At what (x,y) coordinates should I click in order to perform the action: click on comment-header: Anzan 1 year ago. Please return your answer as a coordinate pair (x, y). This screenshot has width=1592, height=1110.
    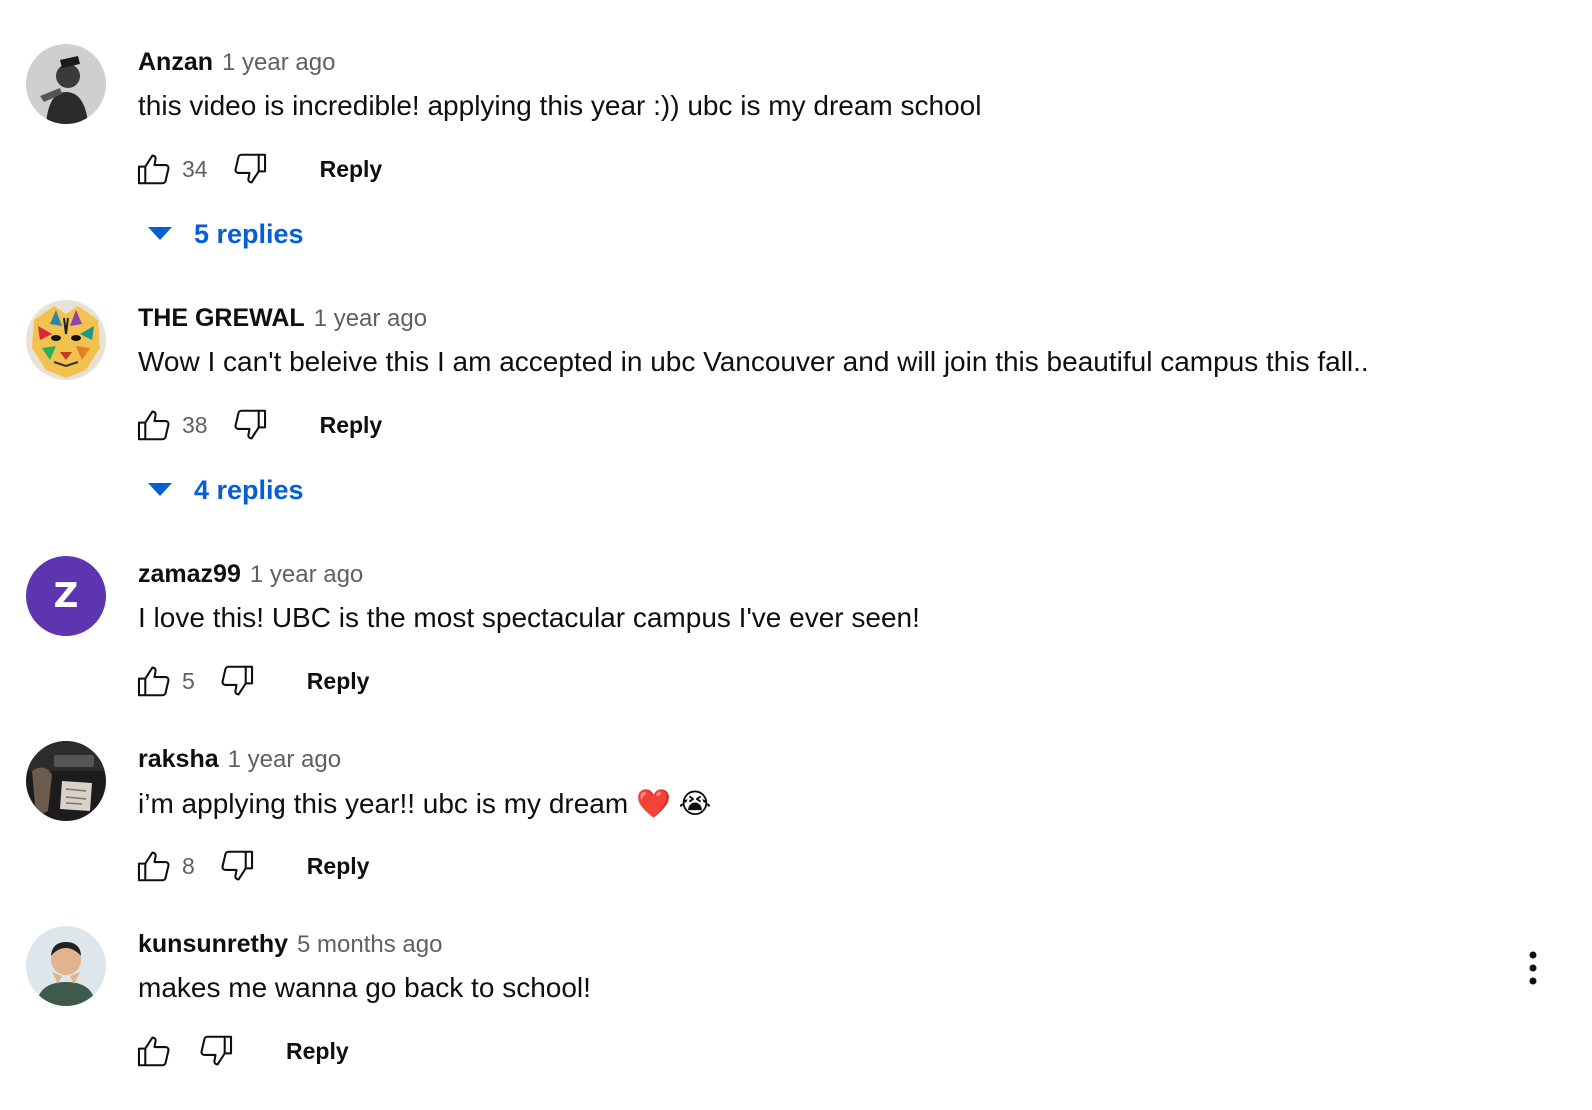
    Looking at the image, I should click on (236, 63).